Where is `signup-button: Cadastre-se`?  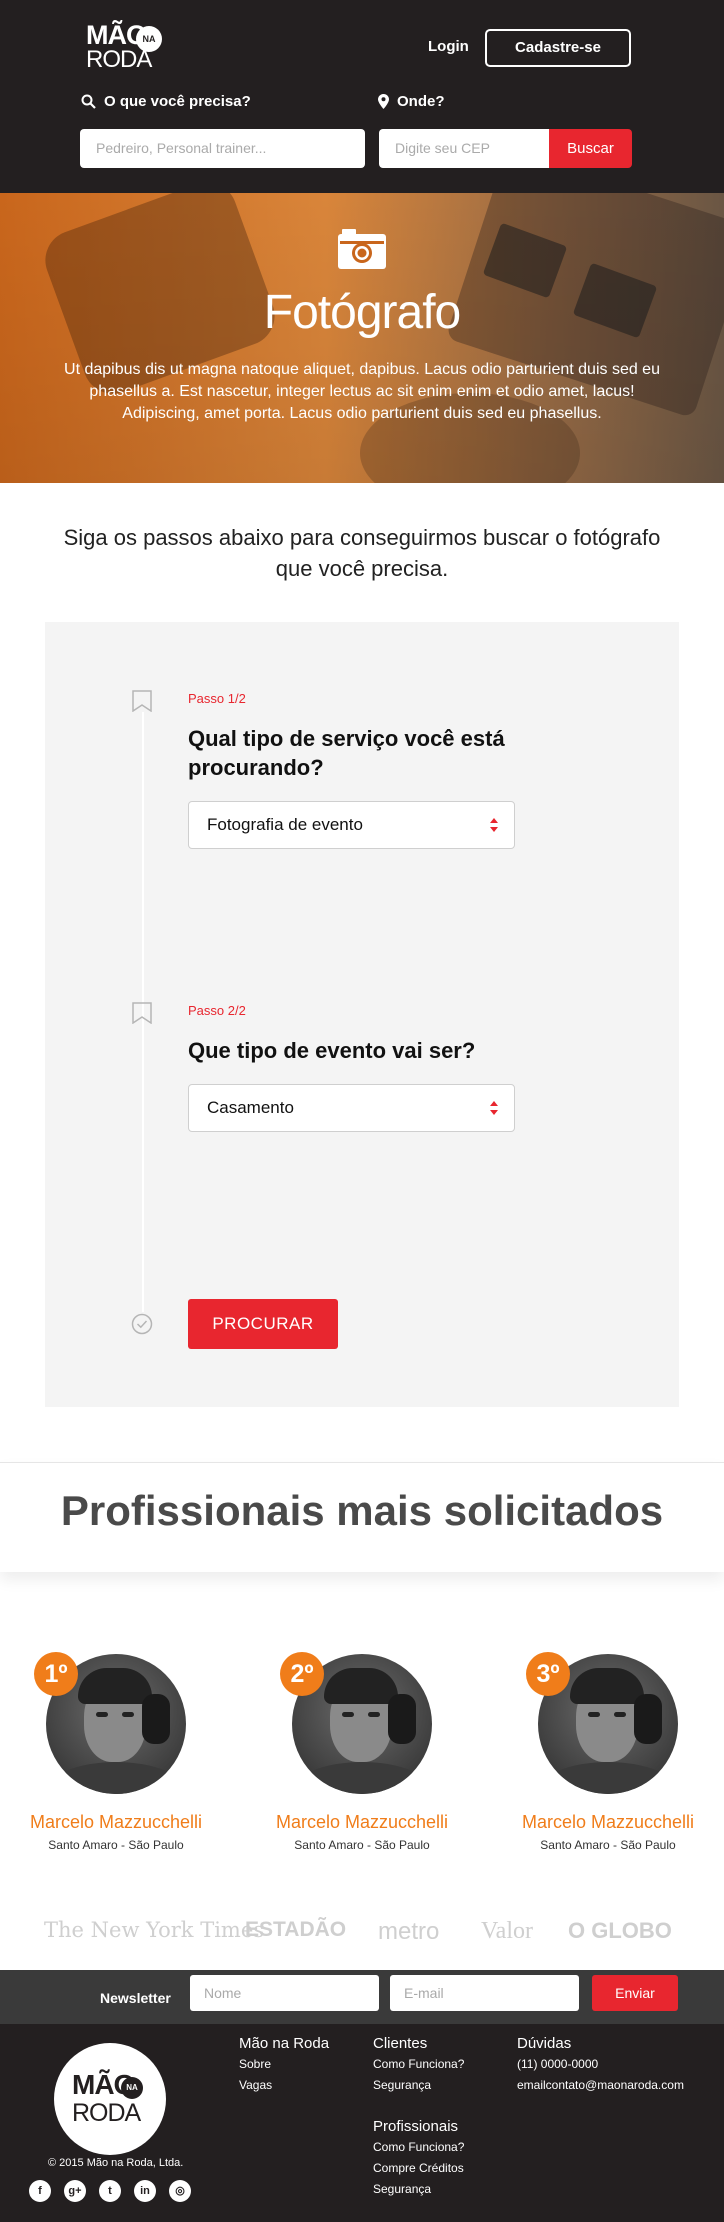
signup-button: Cadastre-se is located at coordinates (558, 48).